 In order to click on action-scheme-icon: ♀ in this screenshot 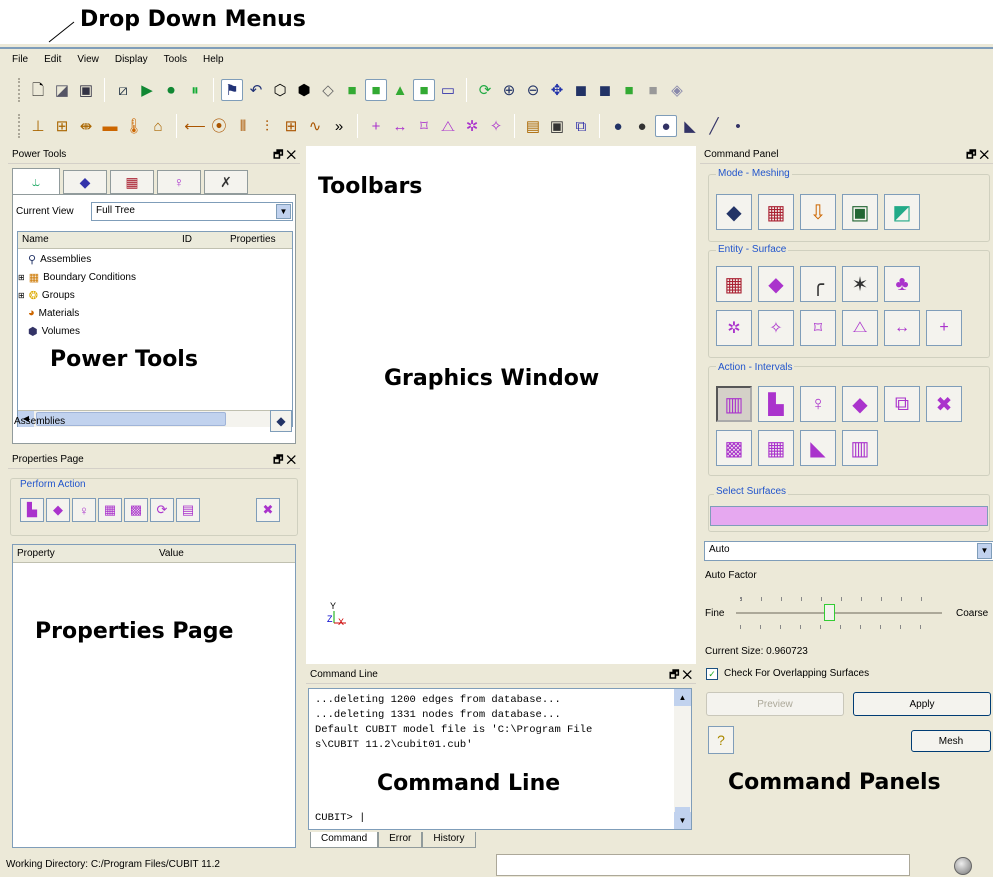, I will do `click(818, 404)`.